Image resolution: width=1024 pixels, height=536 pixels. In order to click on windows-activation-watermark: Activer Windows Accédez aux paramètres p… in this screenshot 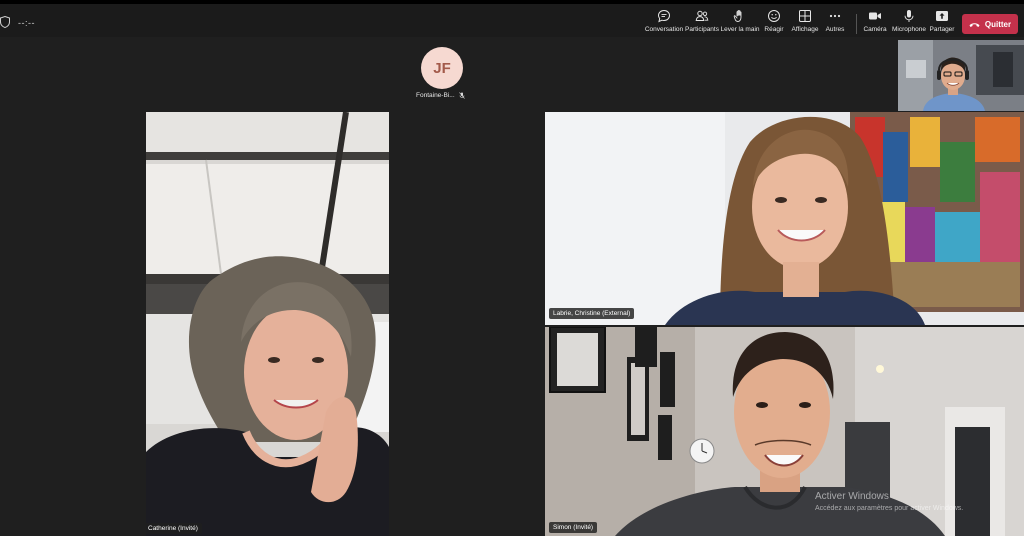, I will do `click(889, 501)`.